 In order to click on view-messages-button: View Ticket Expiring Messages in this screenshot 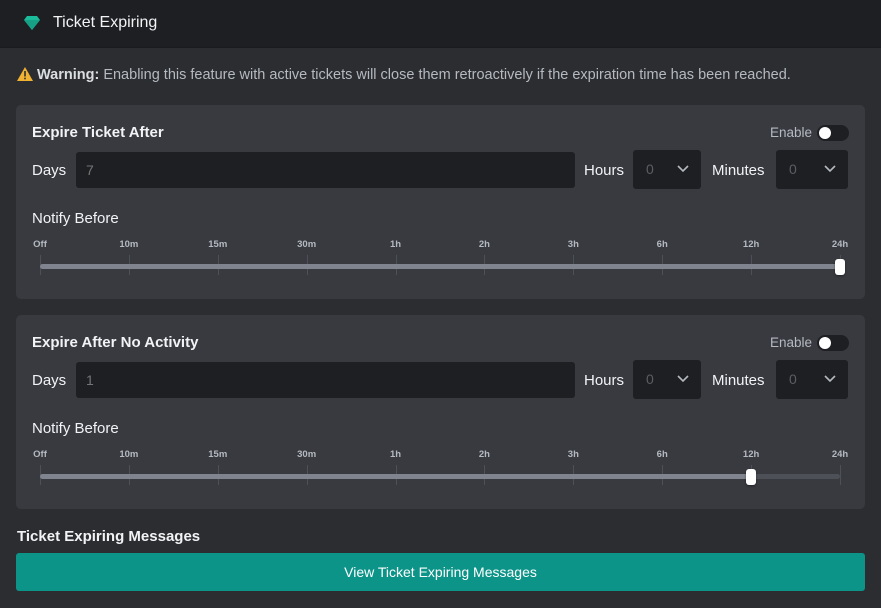, I will do `click(440, 572)`.